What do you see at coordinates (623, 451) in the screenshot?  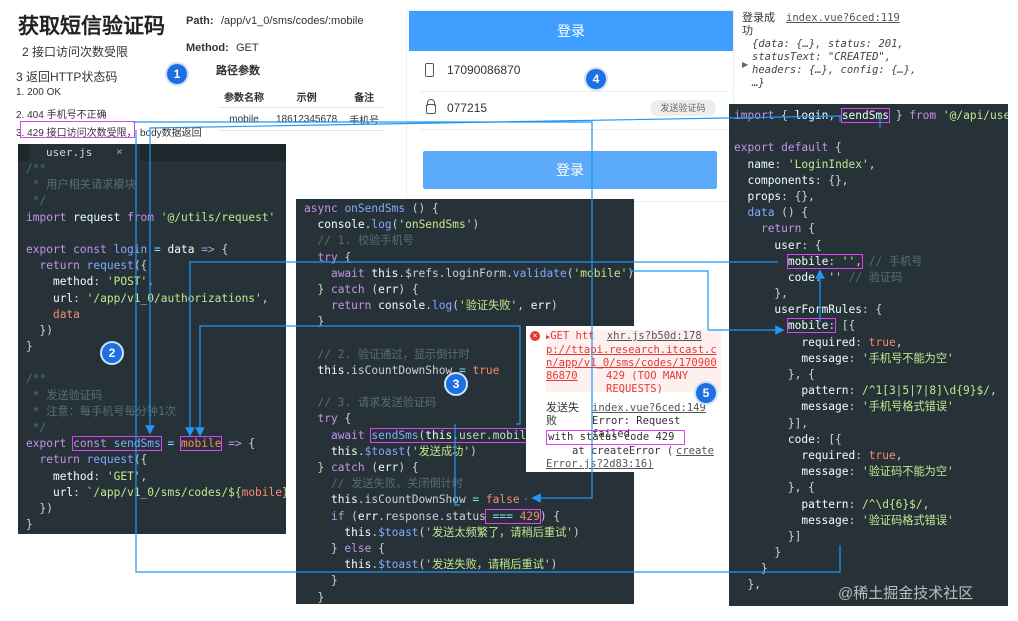 I see `error-at-text: at createError (` at bounding box center [623, 451].